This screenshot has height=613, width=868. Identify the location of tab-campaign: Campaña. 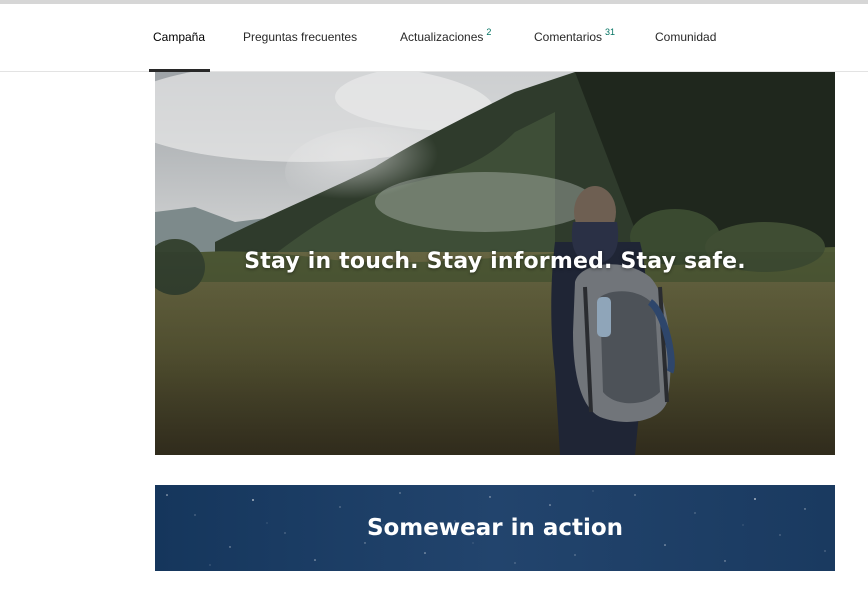
(180, 38).